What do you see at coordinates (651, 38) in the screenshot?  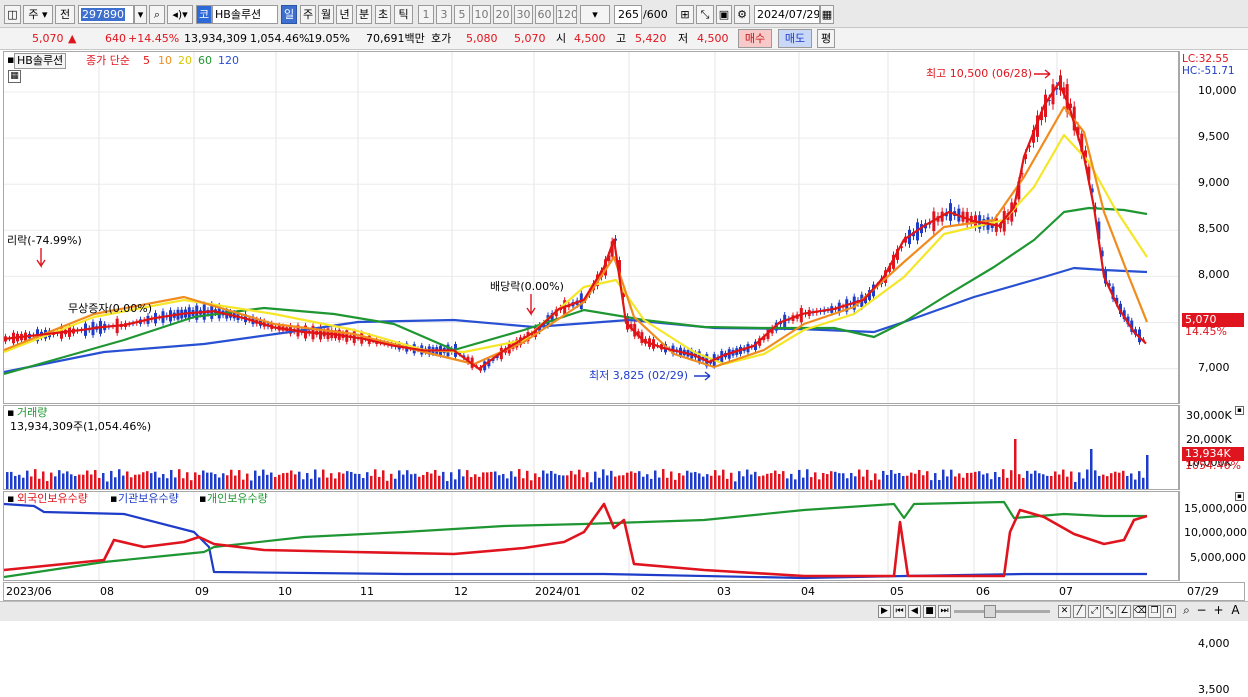 I see `high-price: 5,420` at bounding box center [651, 38].